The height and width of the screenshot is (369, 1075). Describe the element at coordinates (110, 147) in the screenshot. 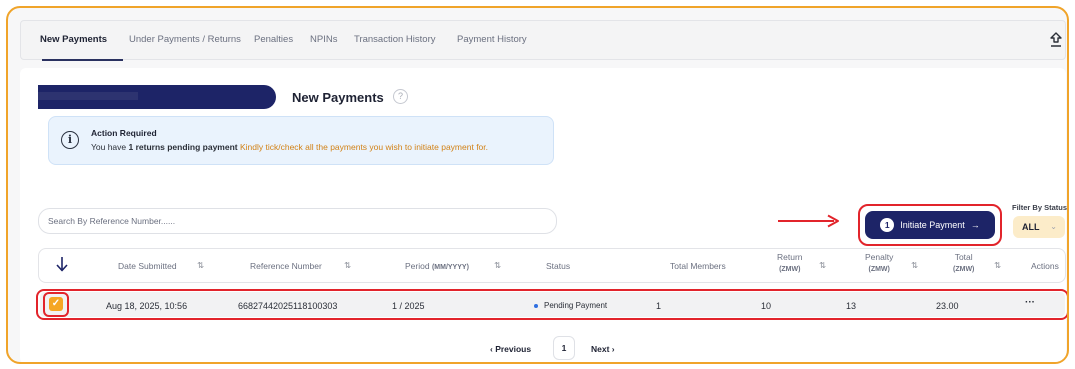

I see `alert-message-prefix: You have` at that location.